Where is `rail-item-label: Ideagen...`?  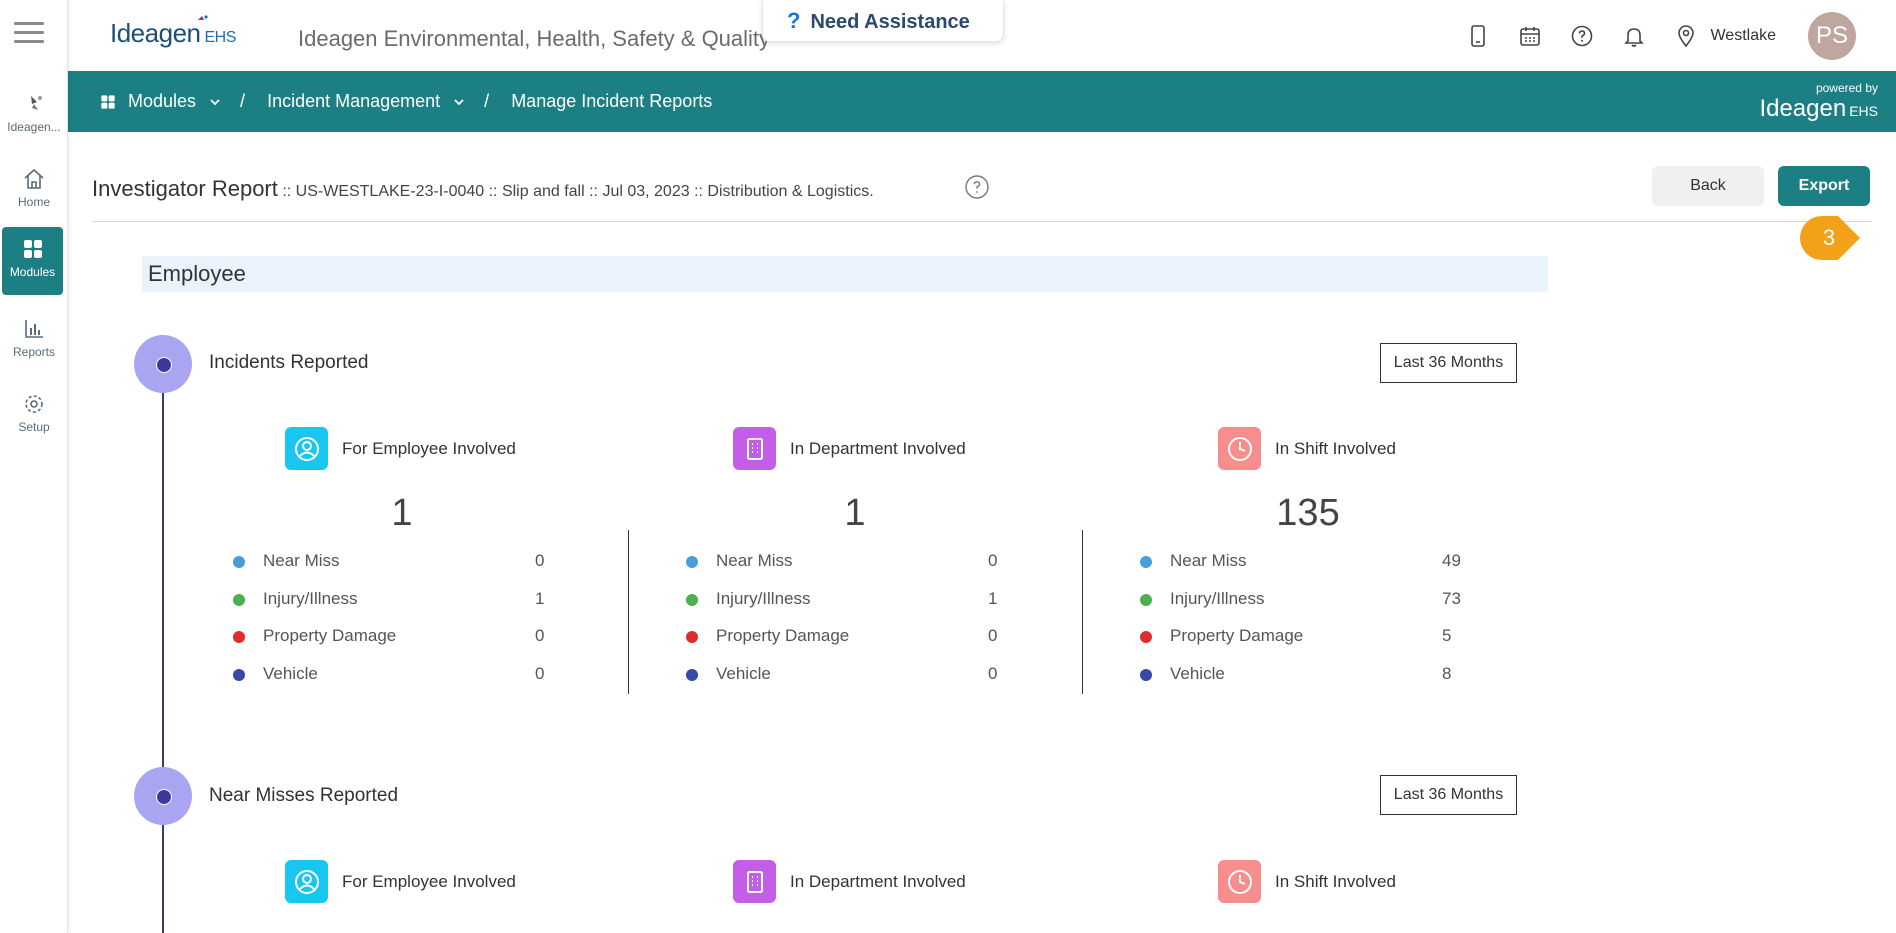 rail-item-label: Ideagen... is located at coordinates (34, 127).